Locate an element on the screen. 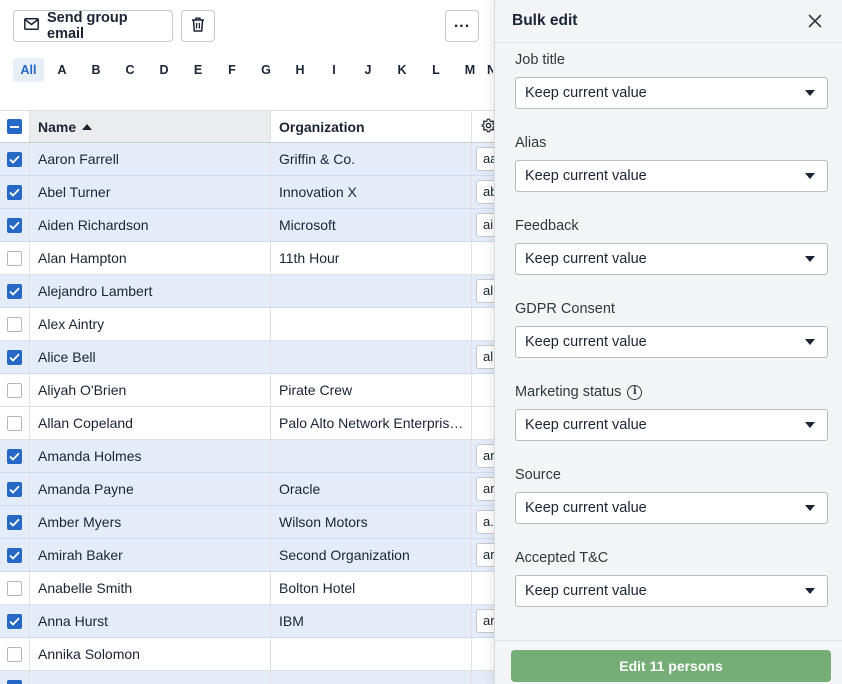 Image resolution: width=842 pixels, height=684 pixels. alpha-filter-g: G is located at coordinates (266, 70).